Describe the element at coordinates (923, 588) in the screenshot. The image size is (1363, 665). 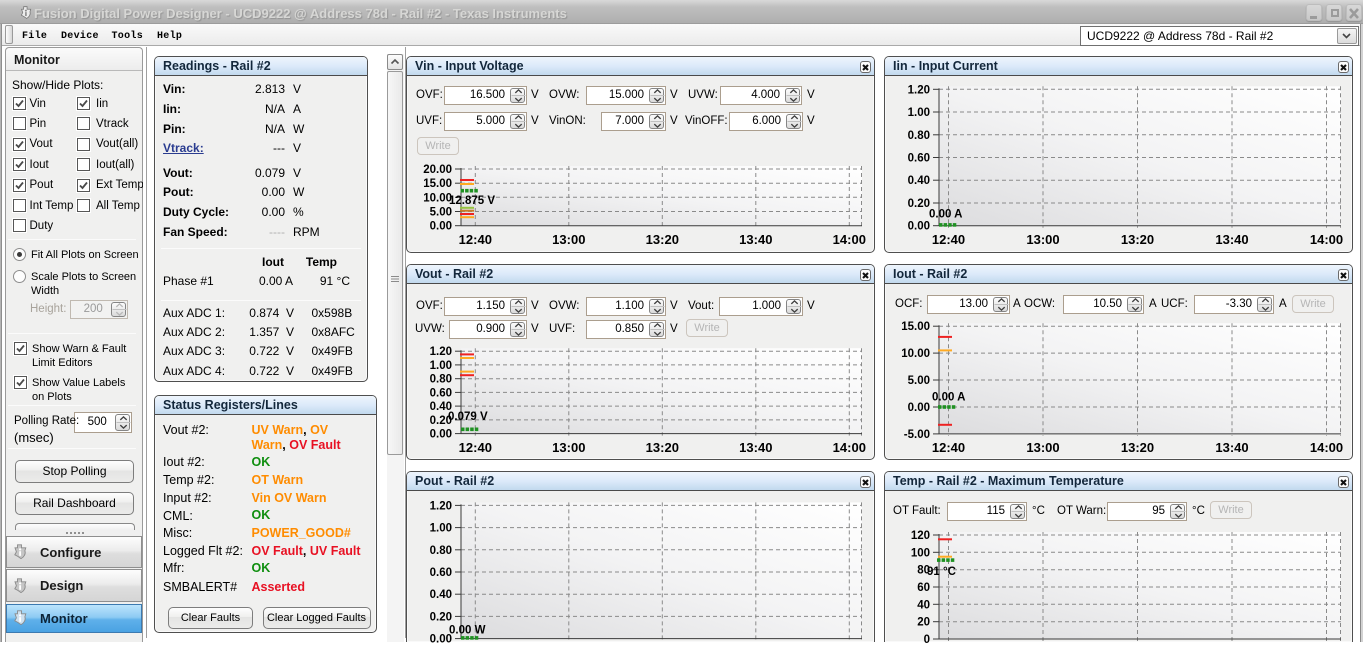
I see `svg-text: 60` at that location.